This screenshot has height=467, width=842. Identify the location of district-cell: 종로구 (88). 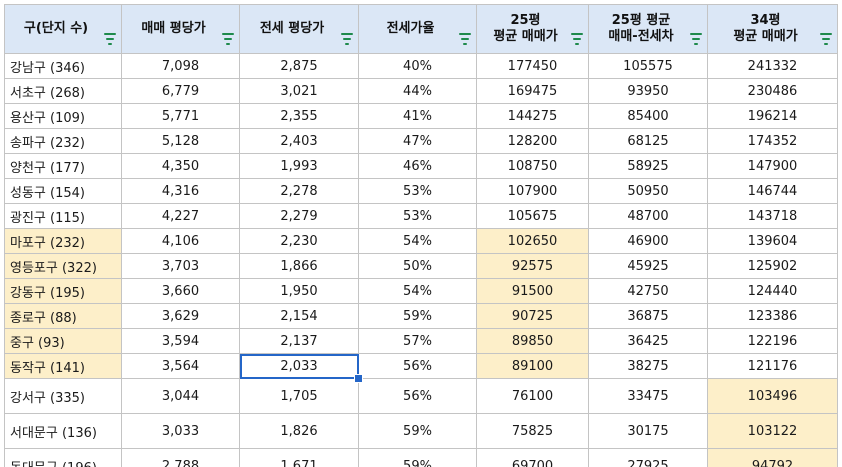
(63, 316).